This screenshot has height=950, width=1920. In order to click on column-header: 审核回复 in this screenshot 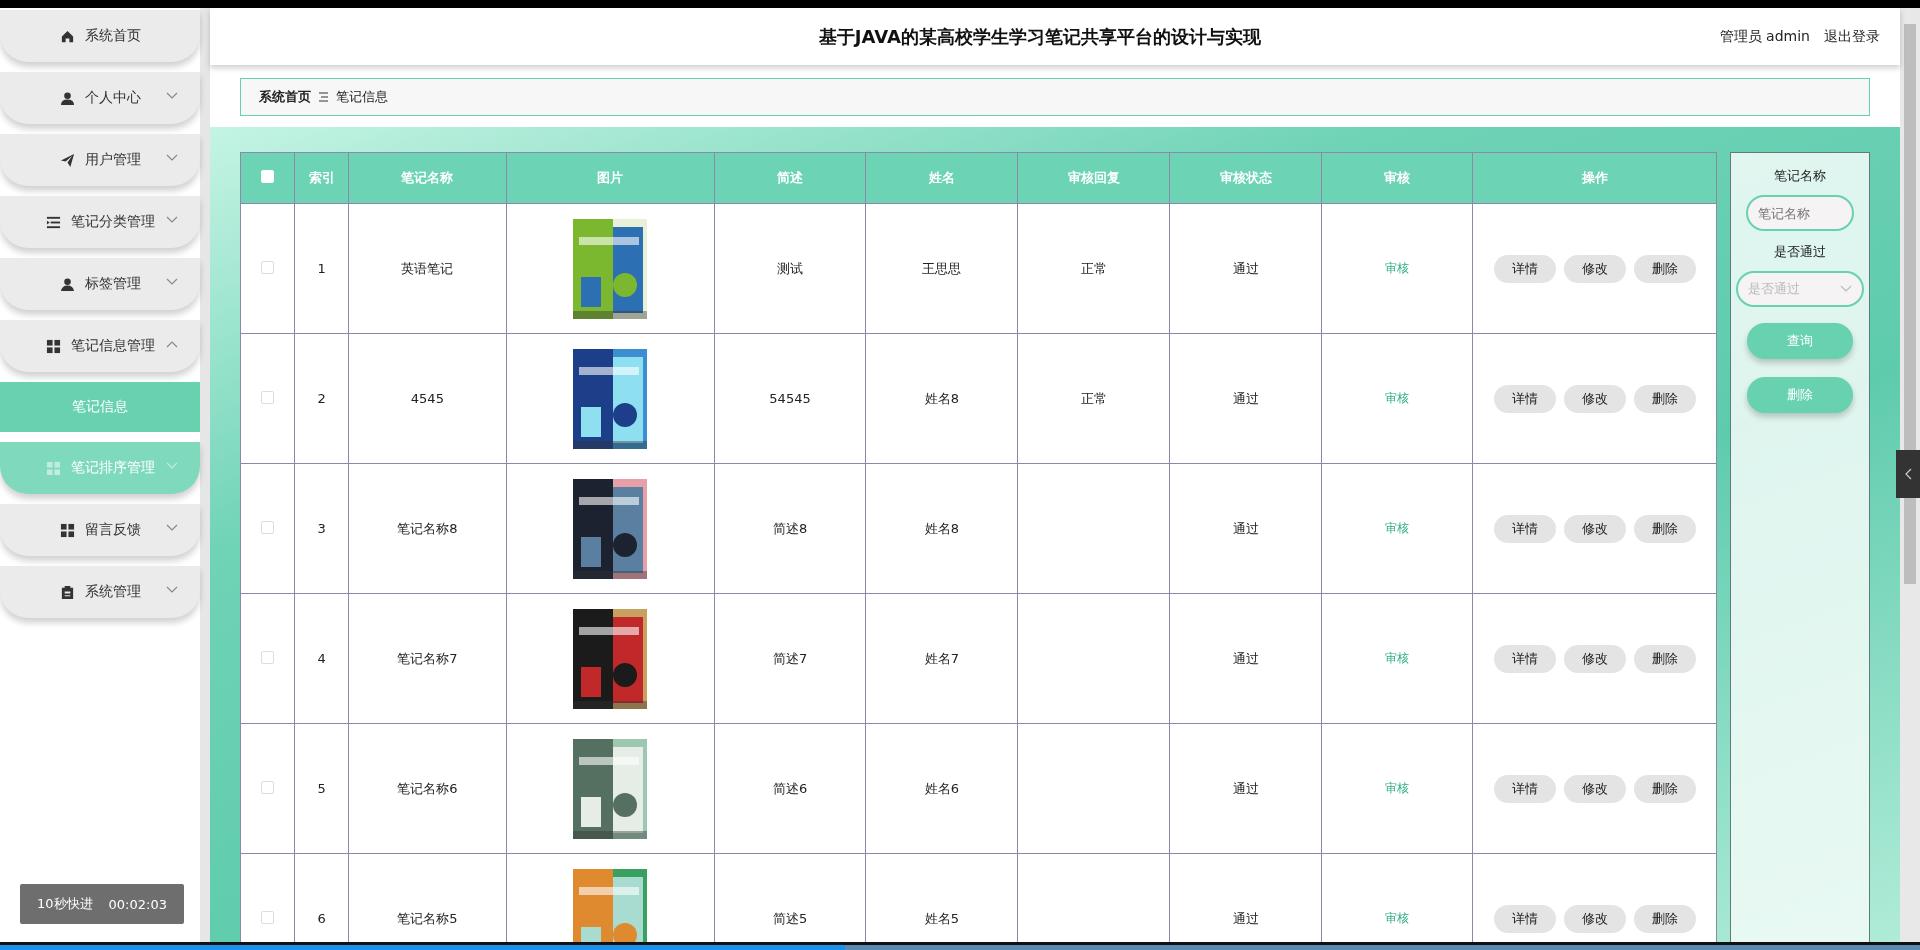, I will do `click(1093, 177)`.